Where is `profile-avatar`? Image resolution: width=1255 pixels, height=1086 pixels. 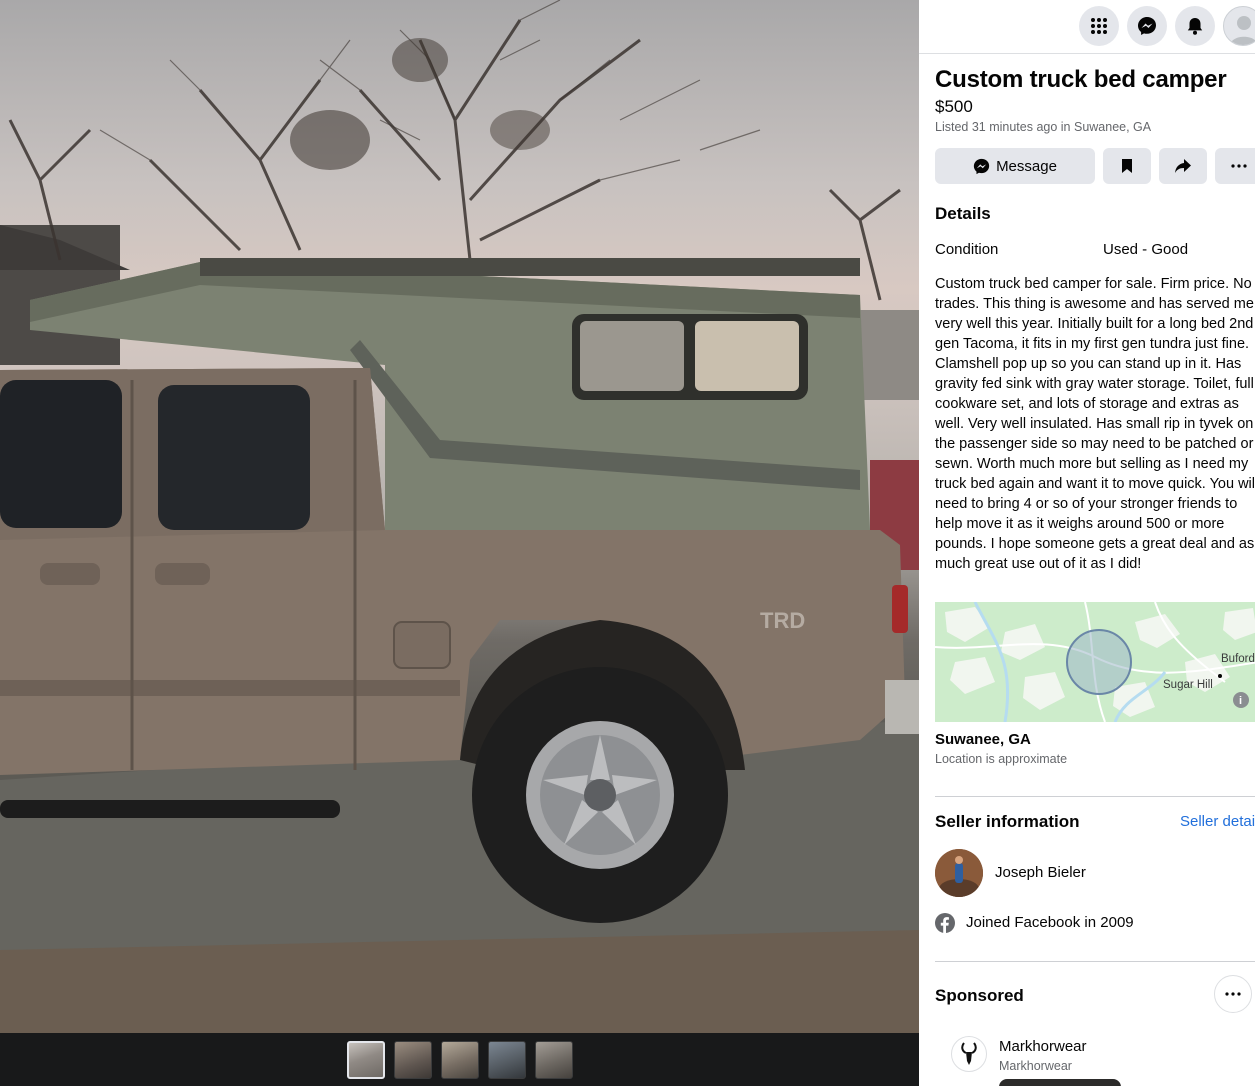
profile-avatar is located at coordinates (1239, 26).